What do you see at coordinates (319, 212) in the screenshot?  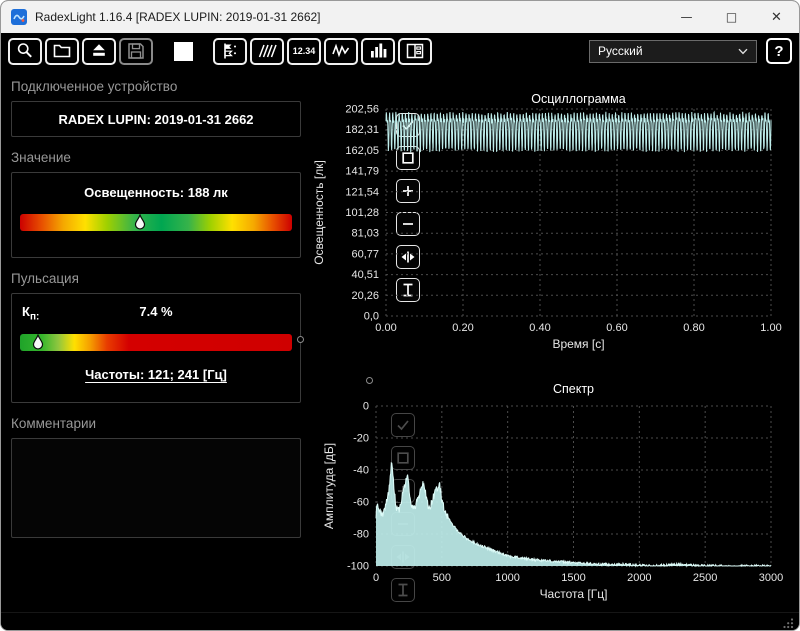 I see `svg-text: Освещенность [лк]` at bounding box center [319, 212].